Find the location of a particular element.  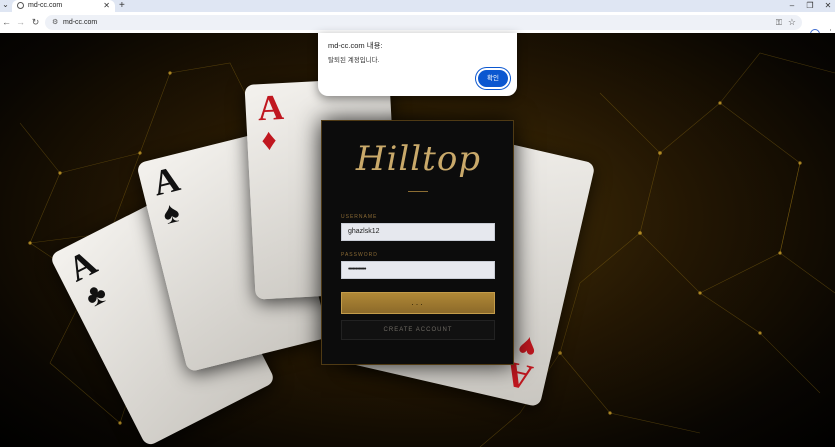

reload-icon: ↻ is located at coordinates (35, 22).